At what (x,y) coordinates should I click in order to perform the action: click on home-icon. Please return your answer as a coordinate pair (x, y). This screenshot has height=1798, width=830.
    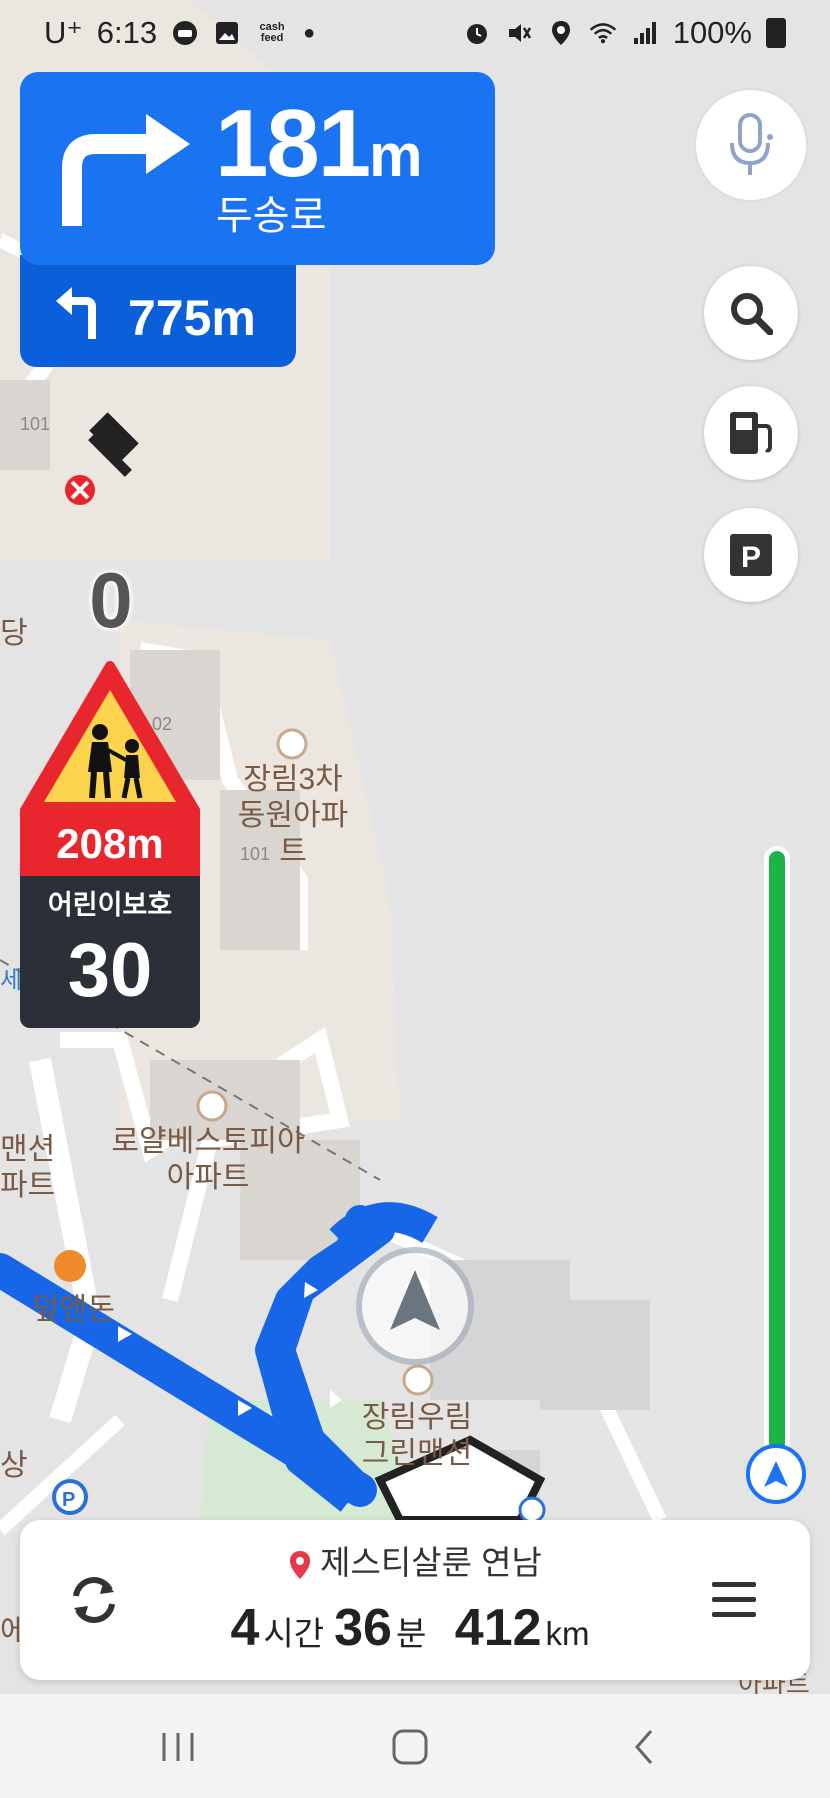
    Looking at the image, I should click on (410, 1747).